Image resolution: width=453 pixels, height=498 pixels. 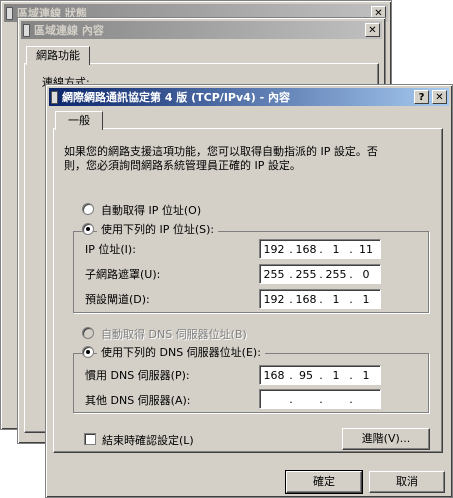 I want to click on default-gateway-field: 192. 168. 1. 1, so click(x=320, y=299).